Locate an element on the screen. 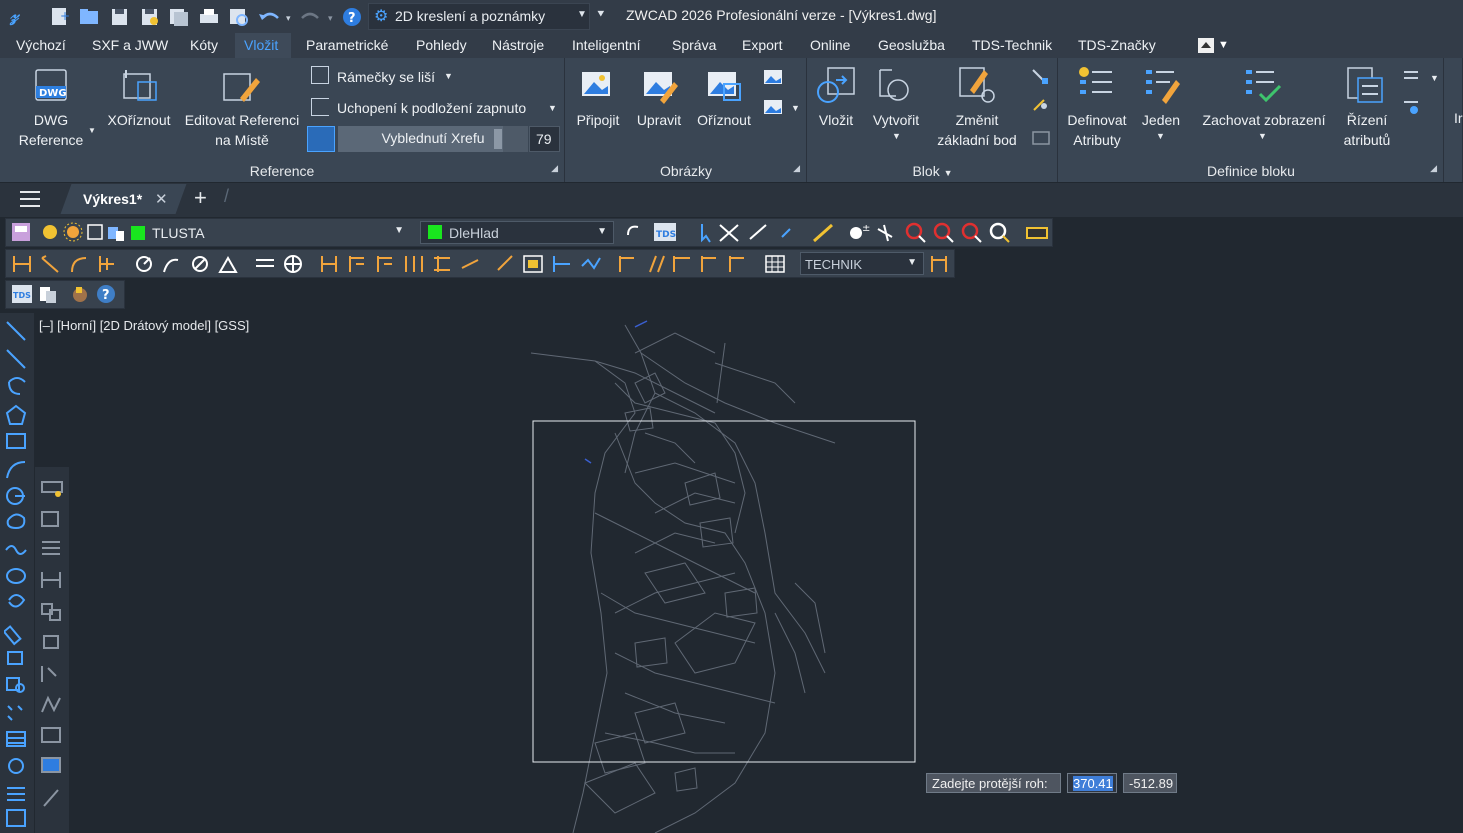  manage-attrib-icon is located at coordinates (1366, 85).